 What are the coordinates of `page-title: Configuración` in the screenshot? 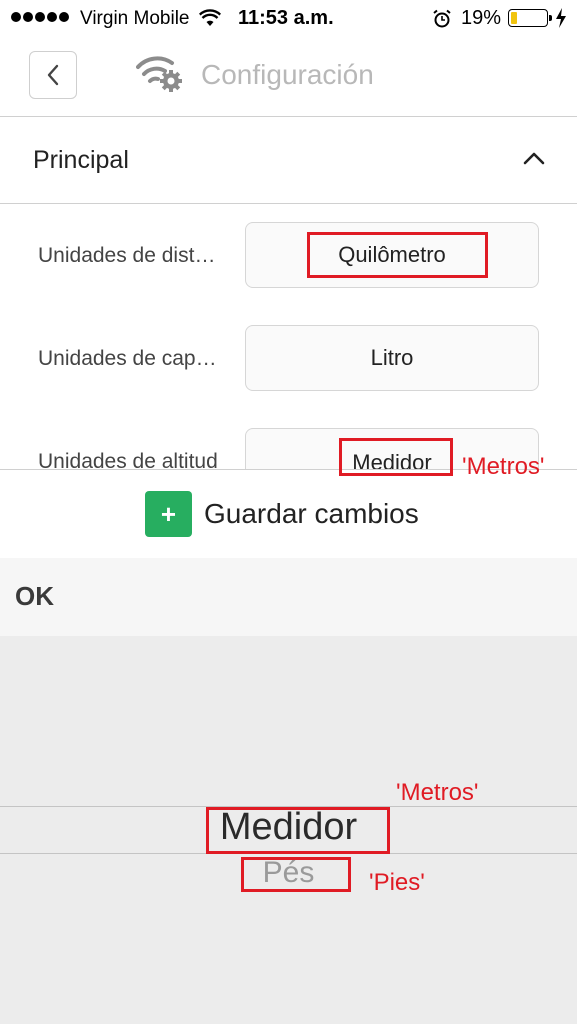 It's located at (287, 74).